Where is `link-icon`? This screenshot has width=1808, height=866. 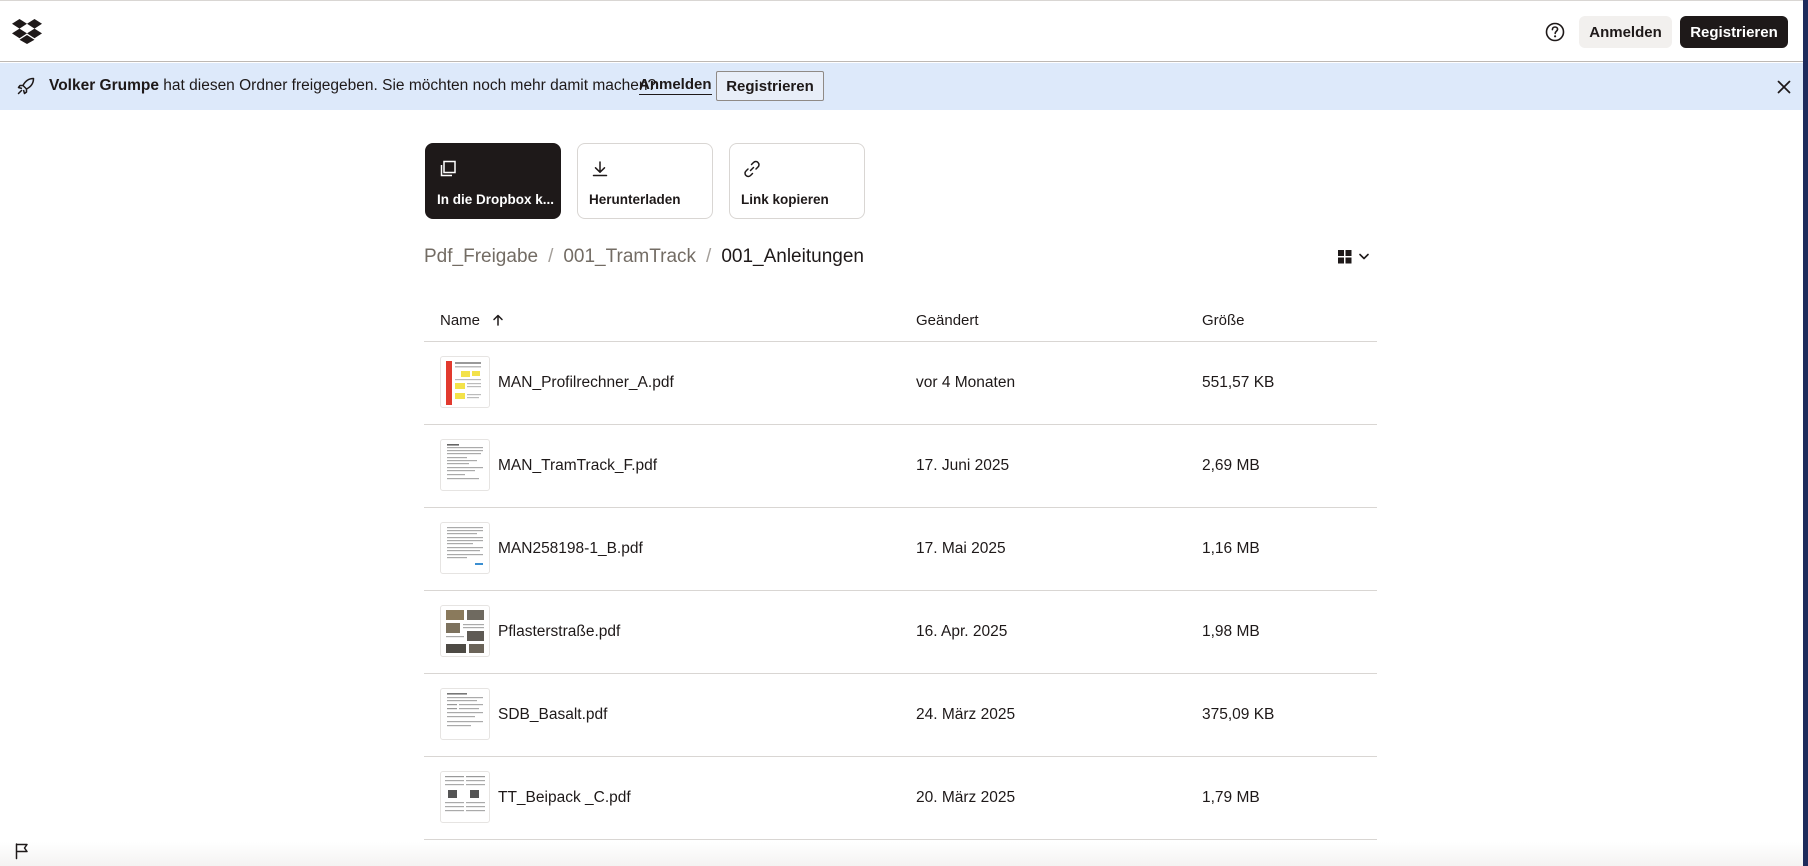 link-icon is located at coordinates (752, 169).